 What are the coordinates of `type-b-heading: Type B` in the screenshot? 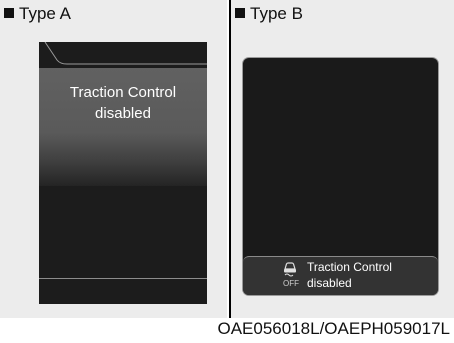 It's located at (269, 14).